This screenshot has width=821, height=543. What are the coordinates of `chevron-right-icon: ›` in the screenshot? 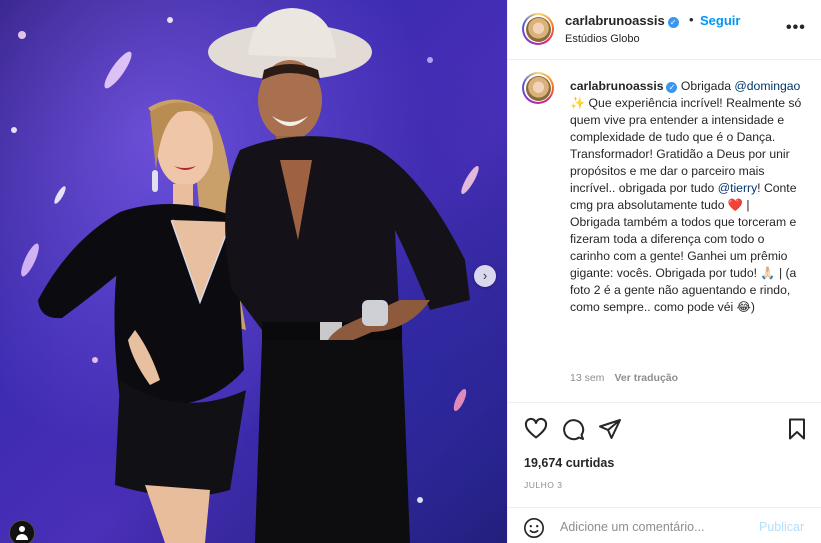 It's located at (485, 275).